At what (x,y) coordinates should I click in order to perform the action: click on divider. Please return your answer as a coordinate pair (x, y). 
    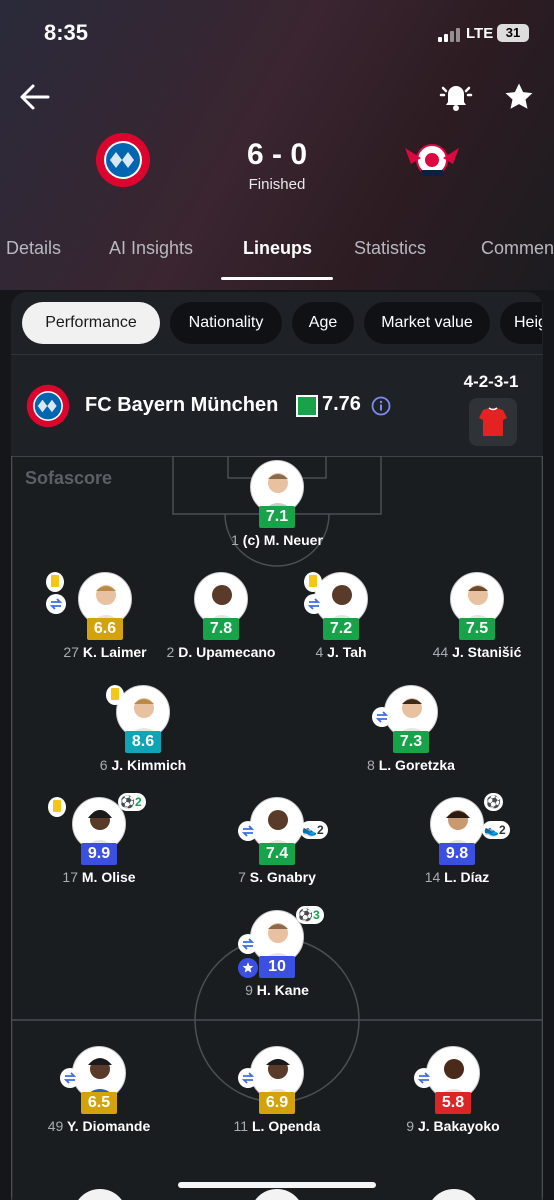
    Looking at the image, I should click on (277, 354).